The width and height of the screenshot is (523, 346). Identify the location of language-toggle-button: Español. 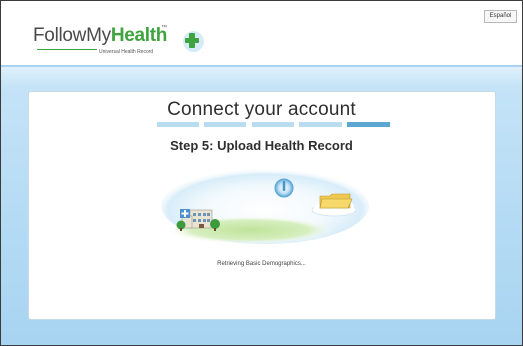
(500, 16).